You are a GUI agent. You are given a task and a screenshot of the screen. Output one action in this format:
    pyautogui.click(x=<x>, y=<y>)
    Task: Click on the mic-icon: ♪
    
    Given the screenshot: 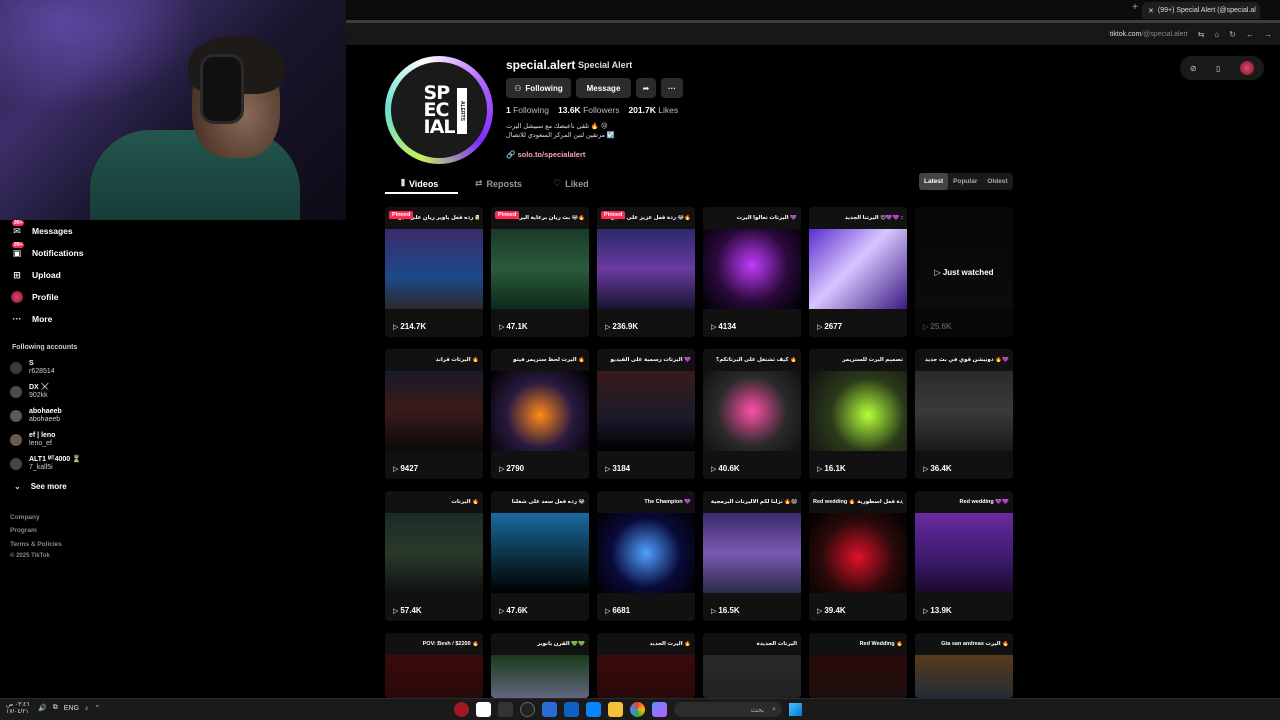 What is the action you would take?
    pyautogui.click(x=87, y=708)
    